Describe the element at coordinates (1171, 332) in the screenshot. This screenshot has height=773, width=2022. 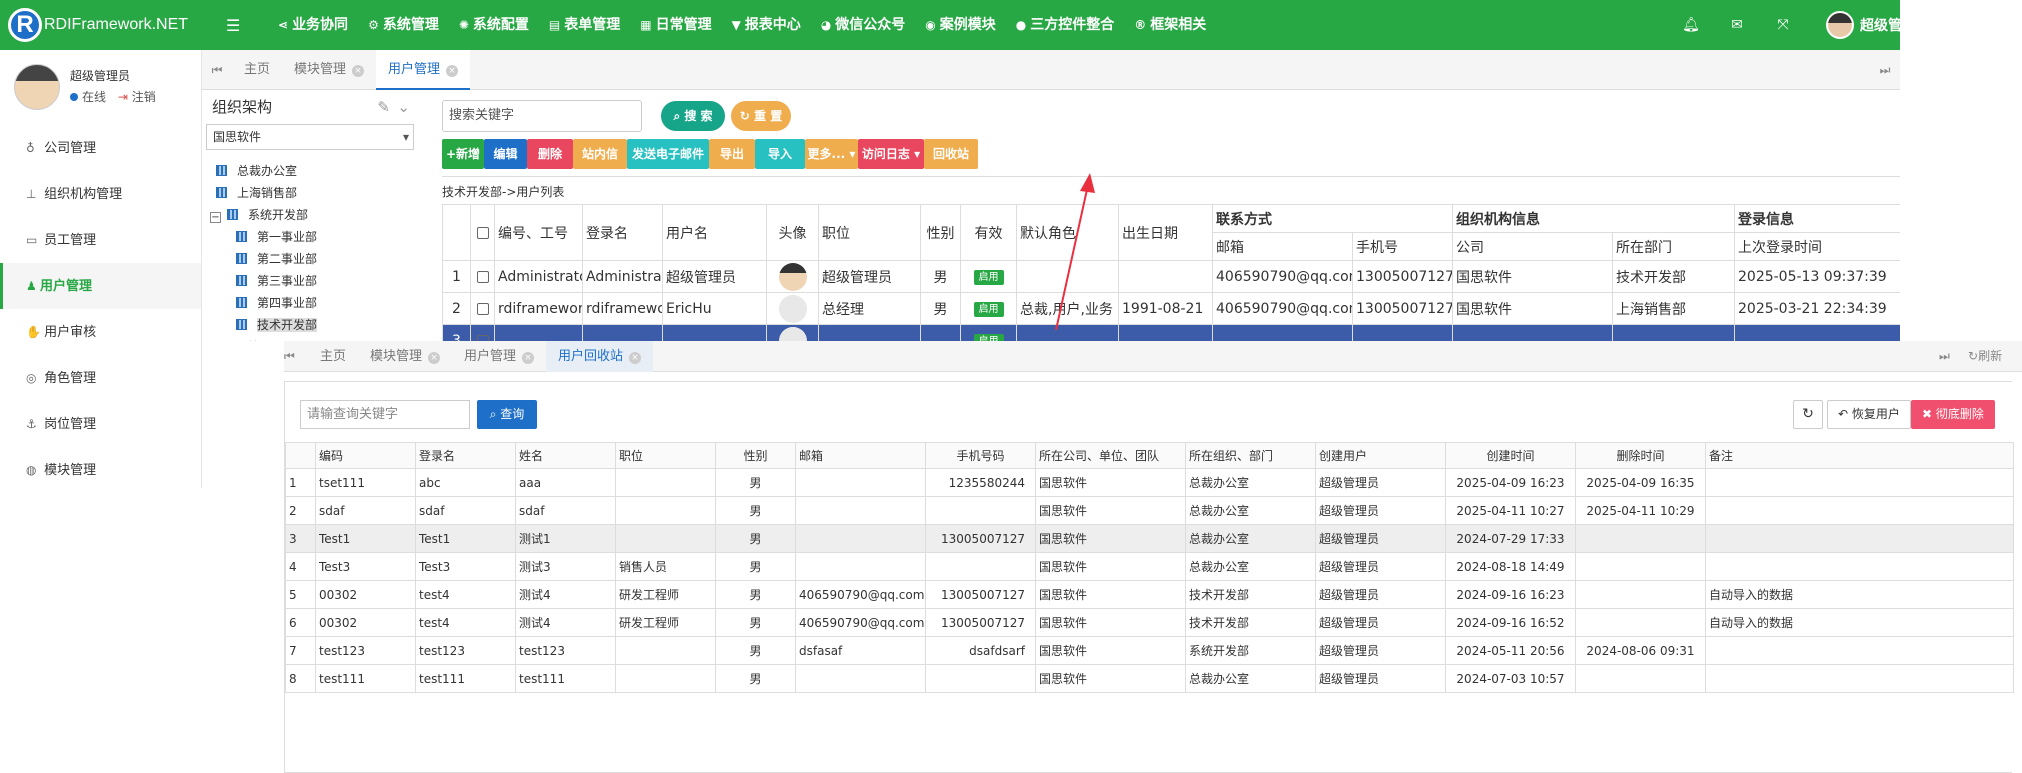
I see `table-row: 3启用` at that location.